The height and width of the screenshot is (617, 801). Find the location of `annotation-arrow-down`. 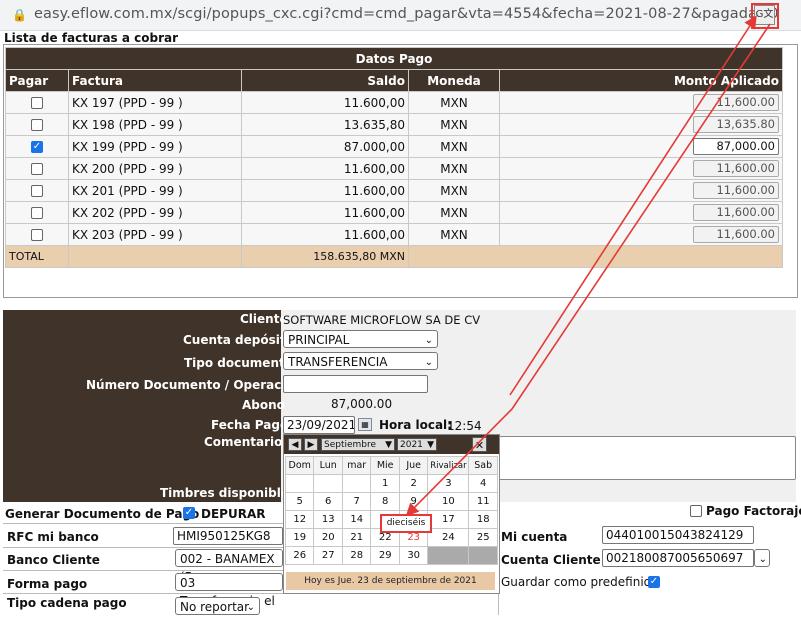

annotation-arrow-down is located at coordinates (459, 462).